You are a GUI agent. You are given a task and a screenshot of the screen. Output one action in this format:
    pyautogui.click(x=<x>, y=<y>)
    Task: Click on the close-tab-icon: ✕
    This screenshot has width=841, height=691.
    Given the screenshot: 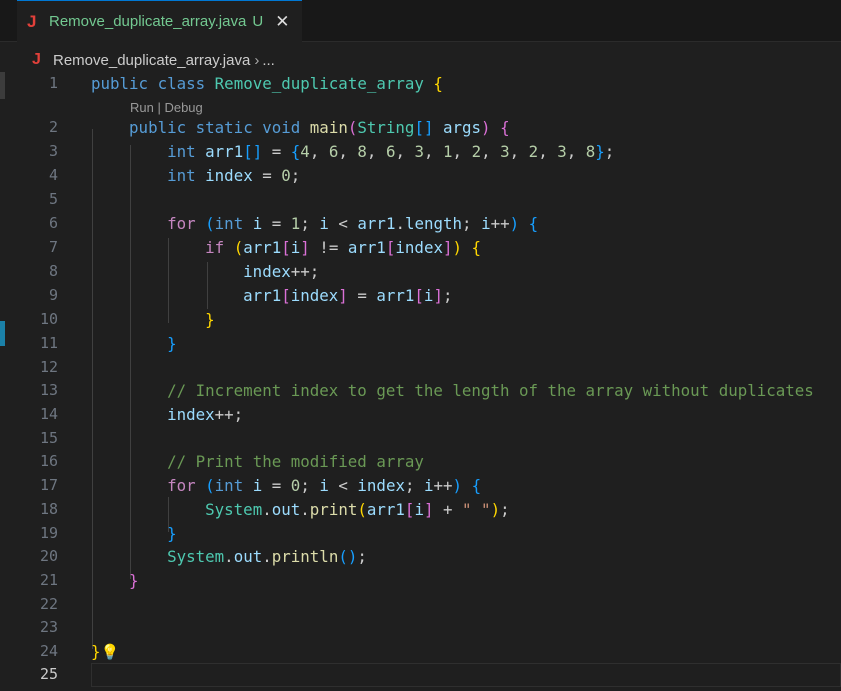 What is the action you would take?
    pyautogui.click(x=282, y=22)
    